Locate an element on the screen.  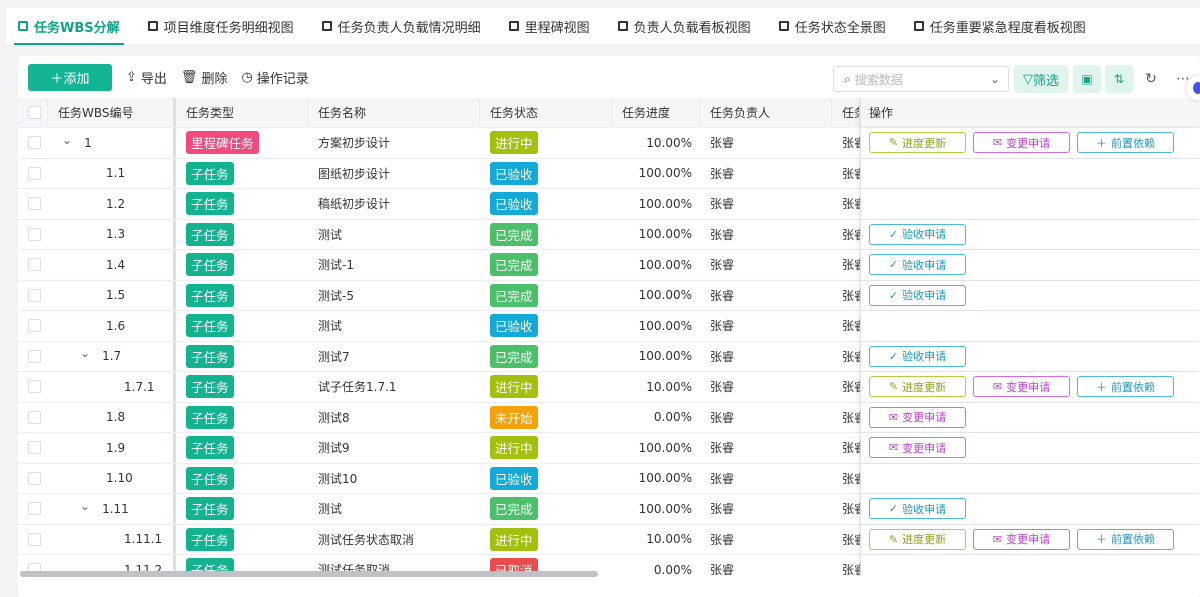
refresh-button: ↻ is located at coordinates (1151, 79).